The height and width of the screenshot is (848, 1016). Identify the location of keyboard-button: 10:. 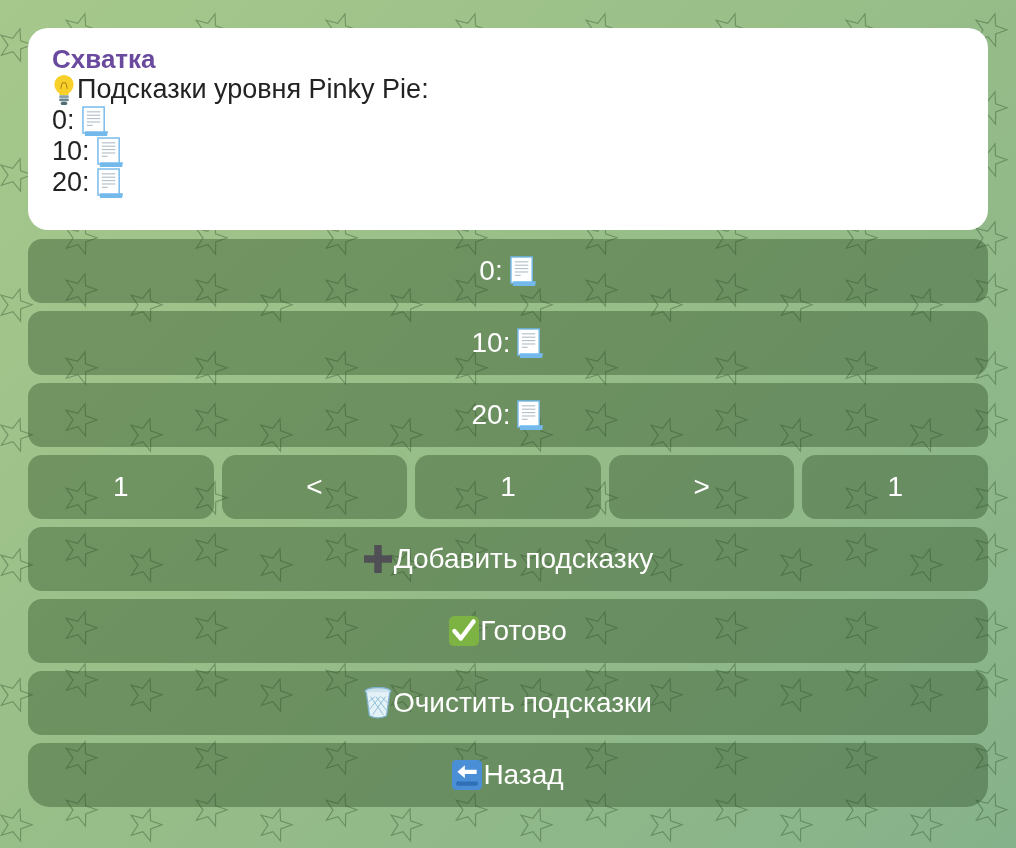
(508, 343).